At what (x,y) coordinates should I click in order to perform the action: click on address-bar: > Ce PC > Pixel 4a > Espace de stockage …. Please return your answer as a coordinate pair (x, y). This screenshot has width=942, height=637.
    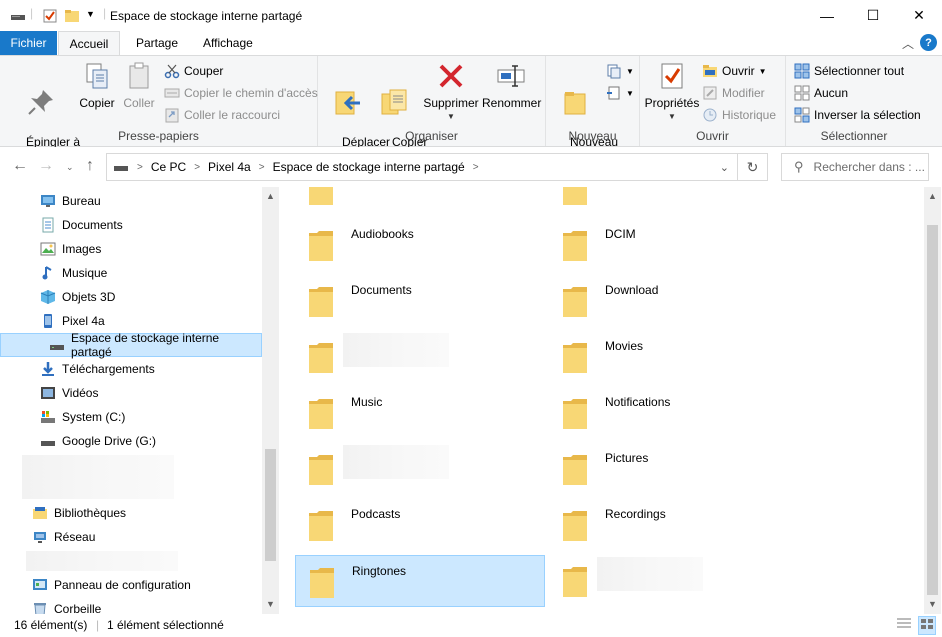
    Looking at the image, I should click on (437, 167).